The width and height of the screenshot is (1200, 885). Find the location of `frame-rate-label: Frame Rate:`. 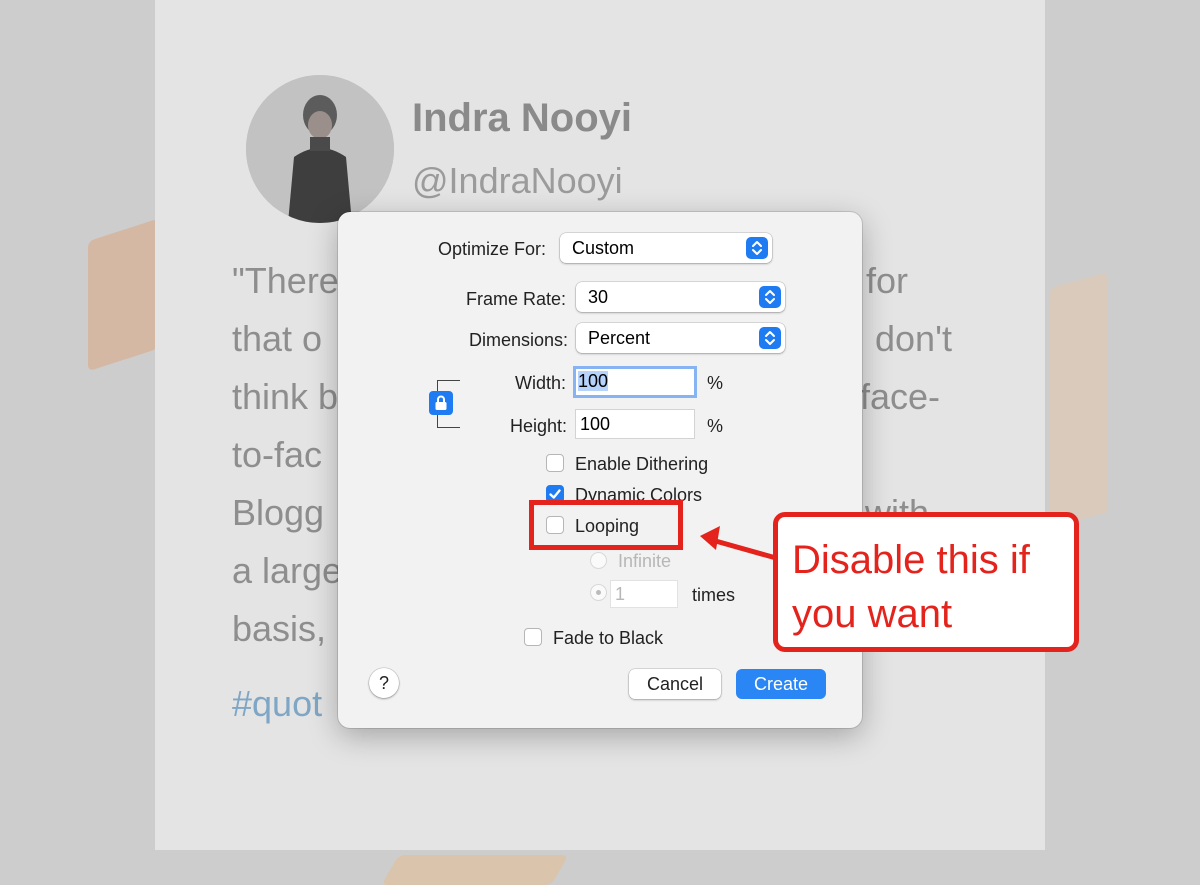

frame-rate-label: Frame Rate: is located at coordinates (515, 299).